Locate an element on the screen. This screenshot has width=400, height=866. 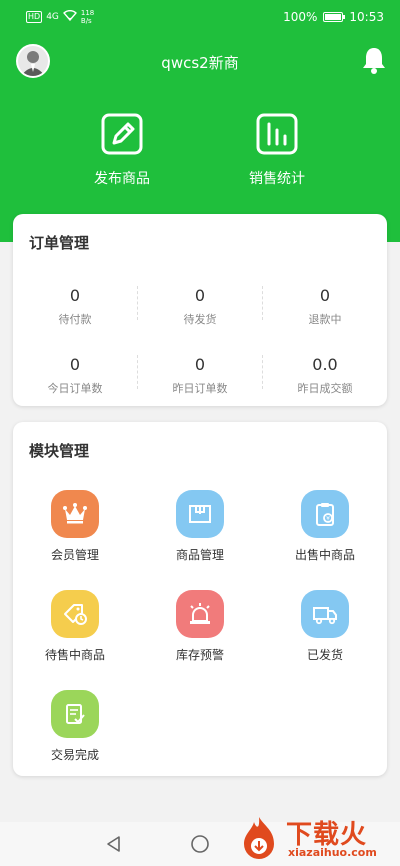
module-stock-warning: 库存预警 is located at coordinates (200, 626).